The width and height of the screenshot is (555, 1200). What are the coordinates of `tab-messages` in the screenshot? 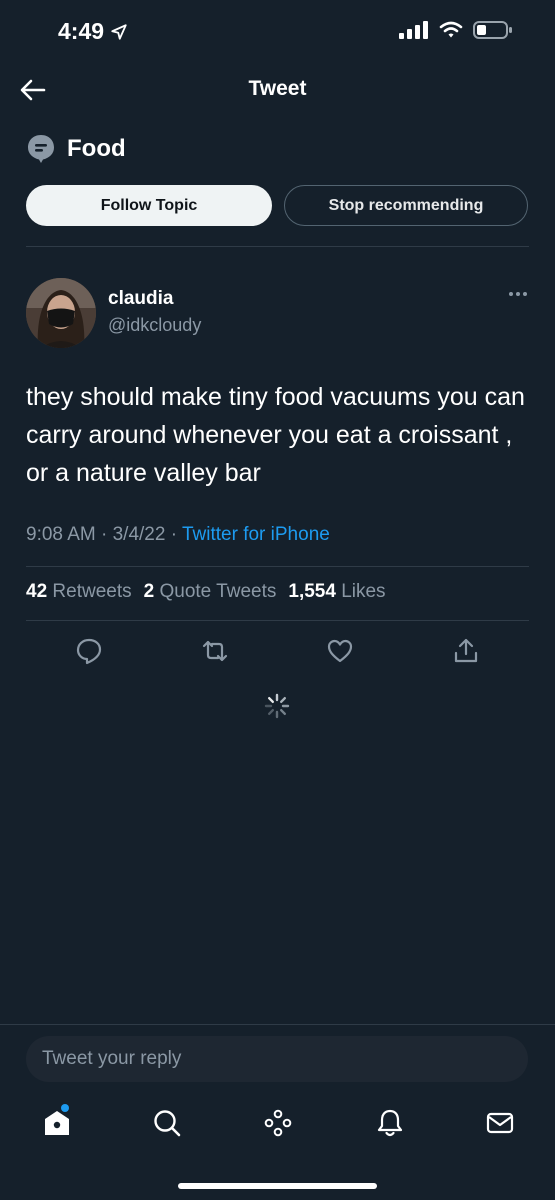 It's located at (500, 1123).